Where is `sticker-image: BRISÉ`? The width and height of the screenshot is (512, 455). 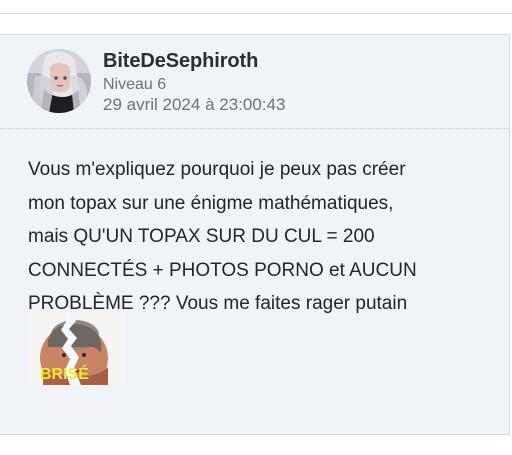 sticker-image: BRISÉ is located at coordinates (76, 348).